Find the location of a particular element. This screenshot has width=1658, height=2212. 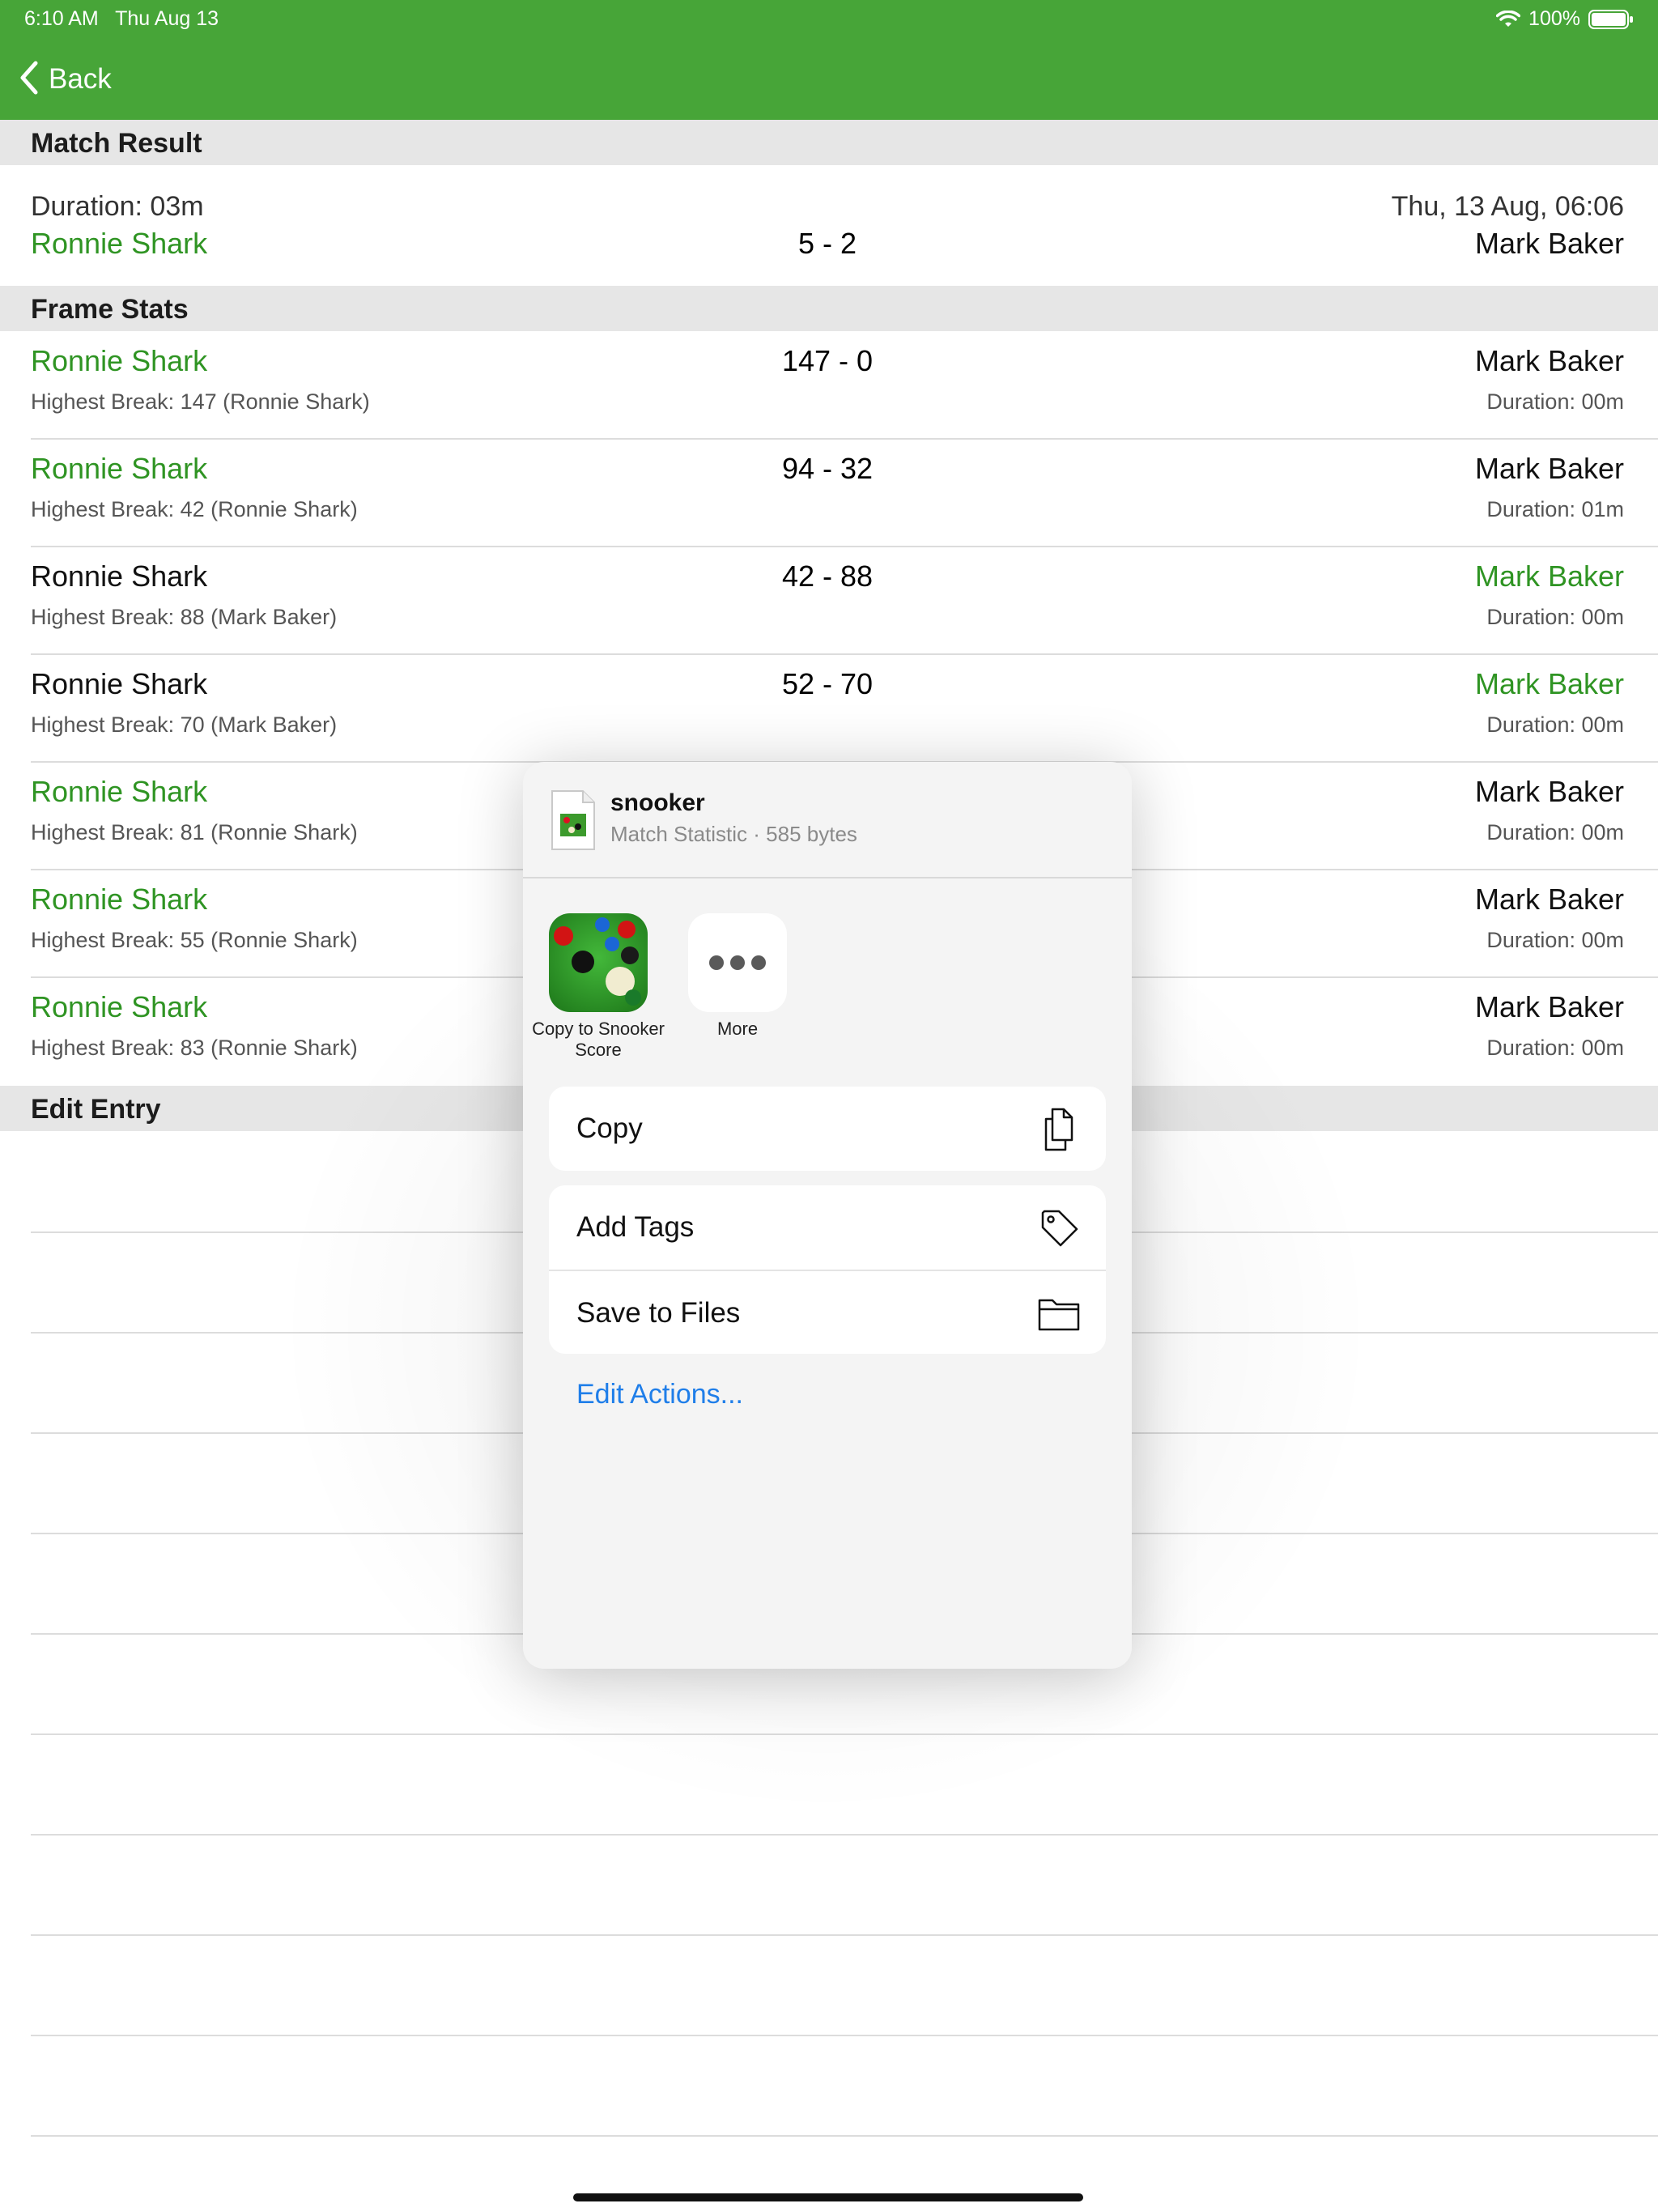

frame-duration: Duration: 01m is located at coordinates (1555, 509).